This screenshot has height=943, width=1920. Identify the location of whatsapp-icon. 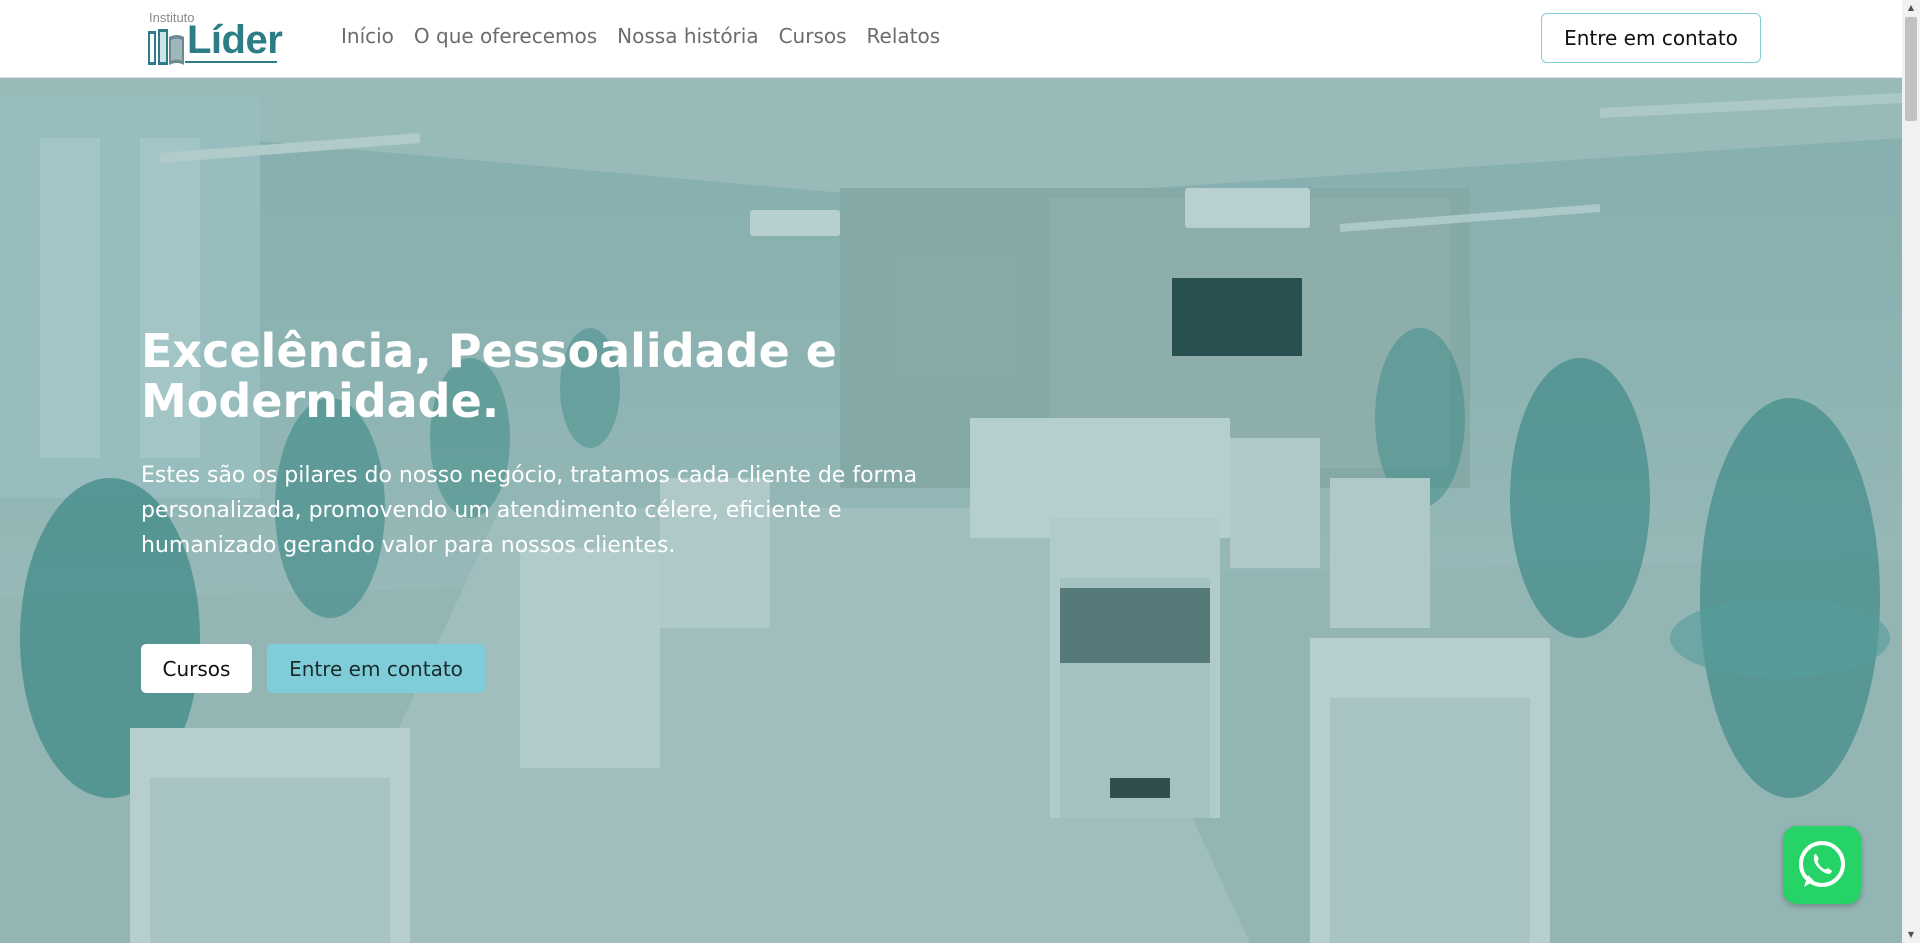
(1822, 864).